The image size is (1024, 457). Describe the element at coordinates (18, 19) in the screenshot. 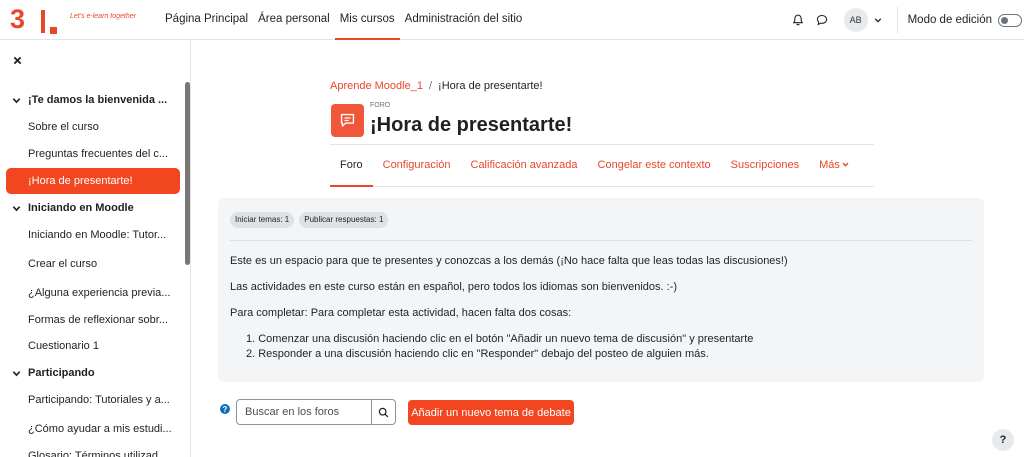

I see `logo-number: 3` at that location.